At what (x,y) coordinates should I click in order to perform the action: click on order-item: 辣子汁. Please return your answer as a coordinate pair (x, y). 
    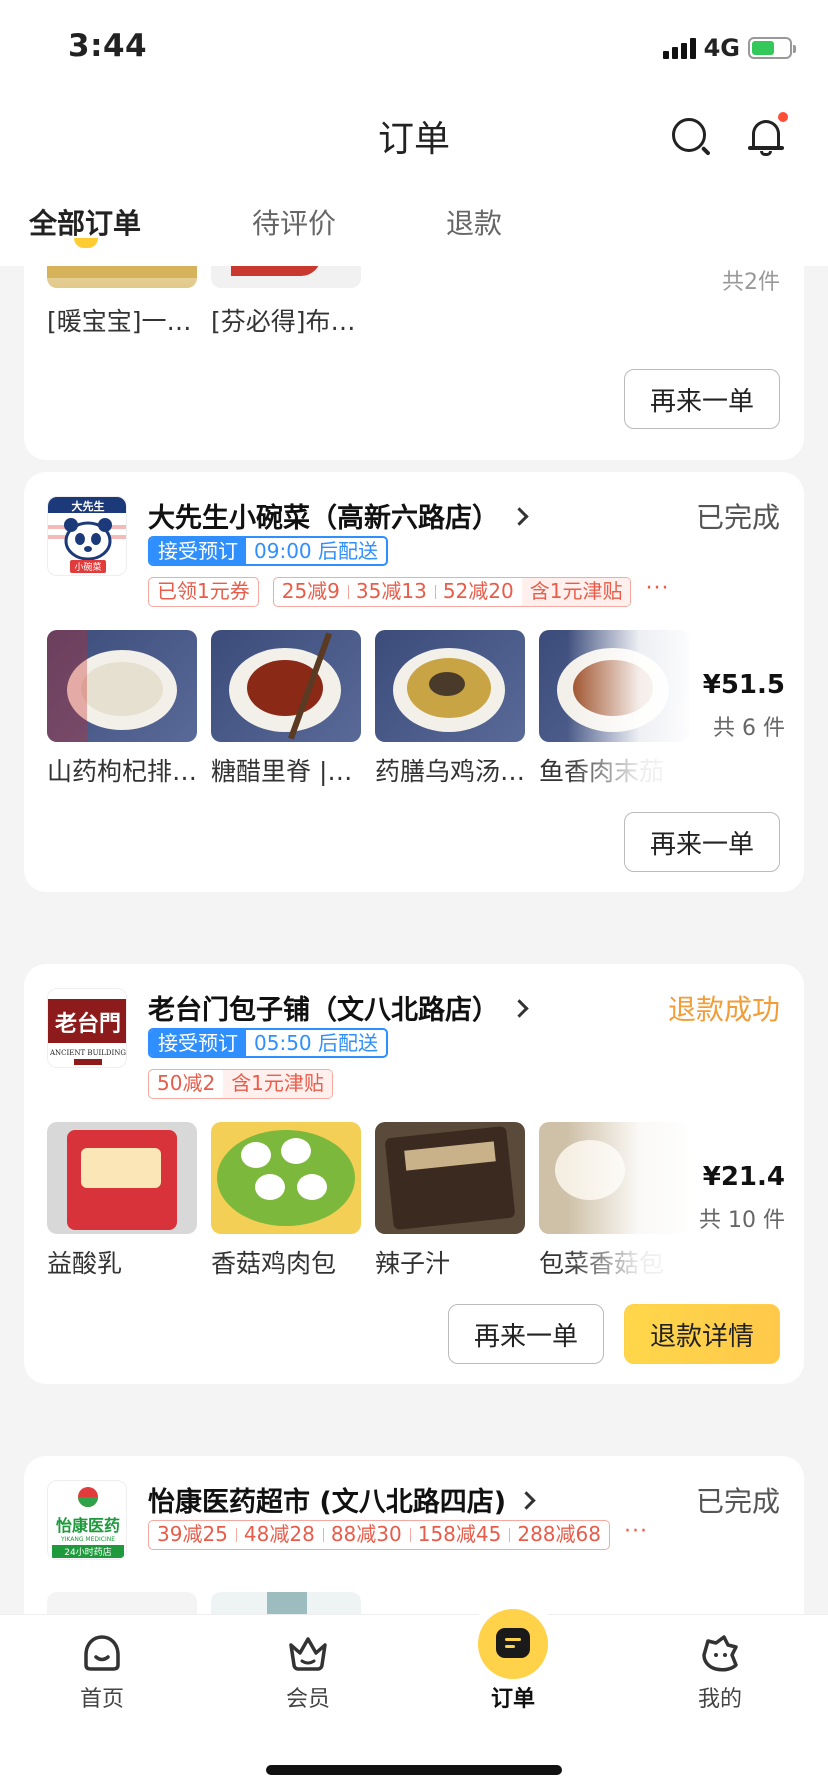
    Looking at the image, I should click on (450, 1201).